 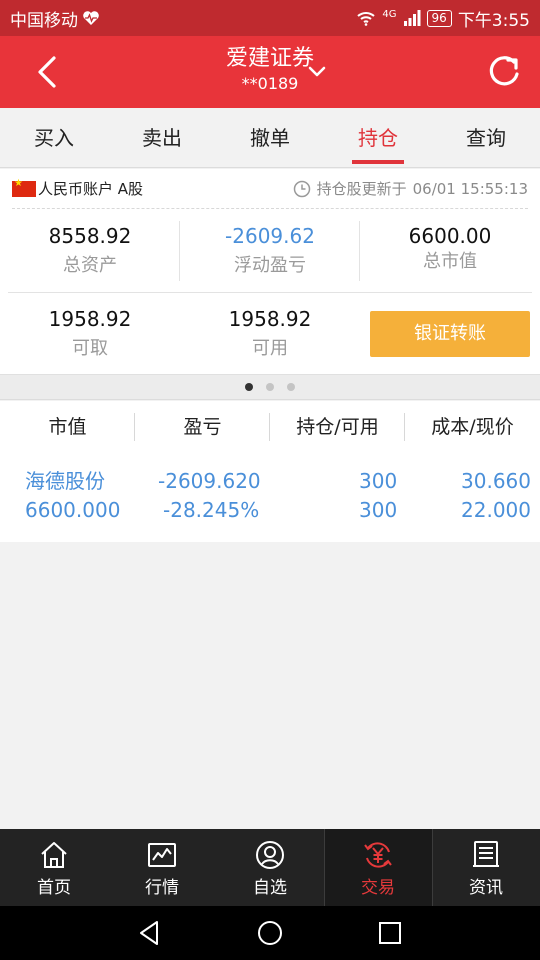 What do you see at coordinates (486, 137) in the screenshot?
I see `tab-query: 查询` at bounding box center [486, 137].